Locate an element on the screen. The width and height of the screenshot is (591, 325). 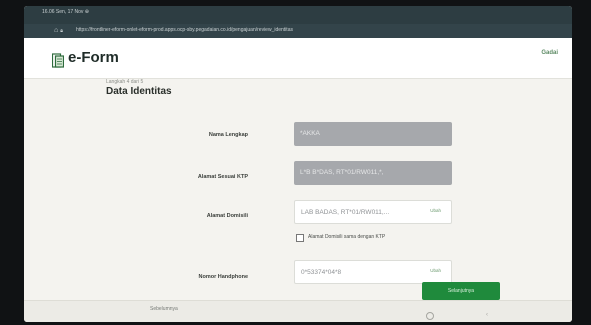
same-address-checkbox-label: Alamat Domisili sama dengan KTP is located at coordinates (347, 237).